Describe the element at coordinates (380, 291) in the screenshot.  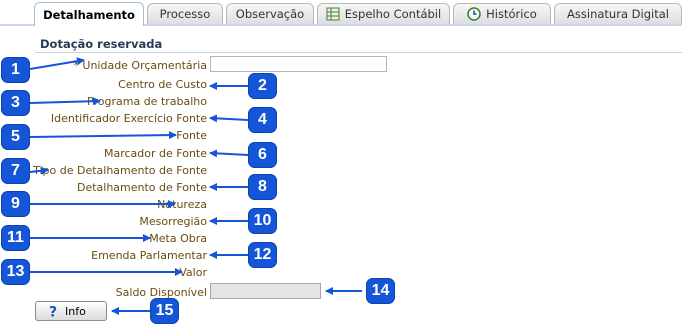
I see `callout-badge-14: 14` at that location.